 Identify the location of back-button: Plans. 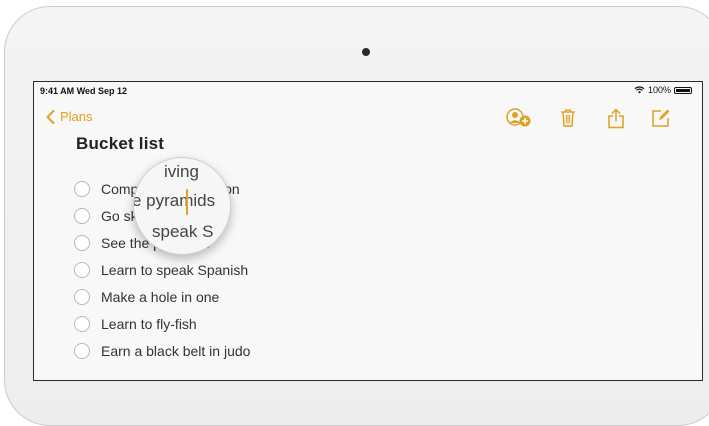
(69, 116).